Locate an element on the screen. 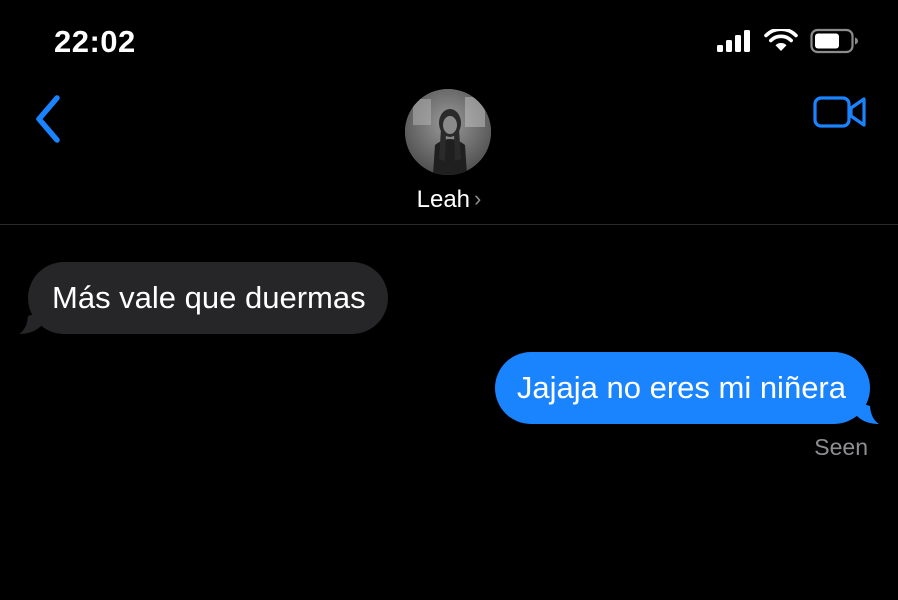 The height and width of the screenshot is (600, 898). back-button is located at coordinates (48, 121).